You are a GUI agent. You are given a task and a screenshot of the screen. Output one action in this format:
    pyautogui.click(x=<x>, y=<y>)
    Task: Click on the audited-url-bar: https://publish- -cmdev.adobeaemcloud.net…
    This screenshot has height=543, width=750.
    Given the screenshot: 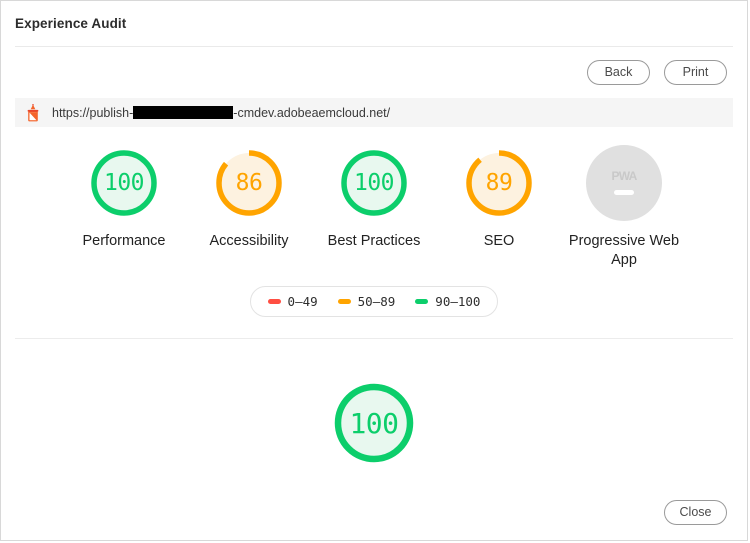 What is the action you would take?
    pyautogui.click(x=374, y=113)
    